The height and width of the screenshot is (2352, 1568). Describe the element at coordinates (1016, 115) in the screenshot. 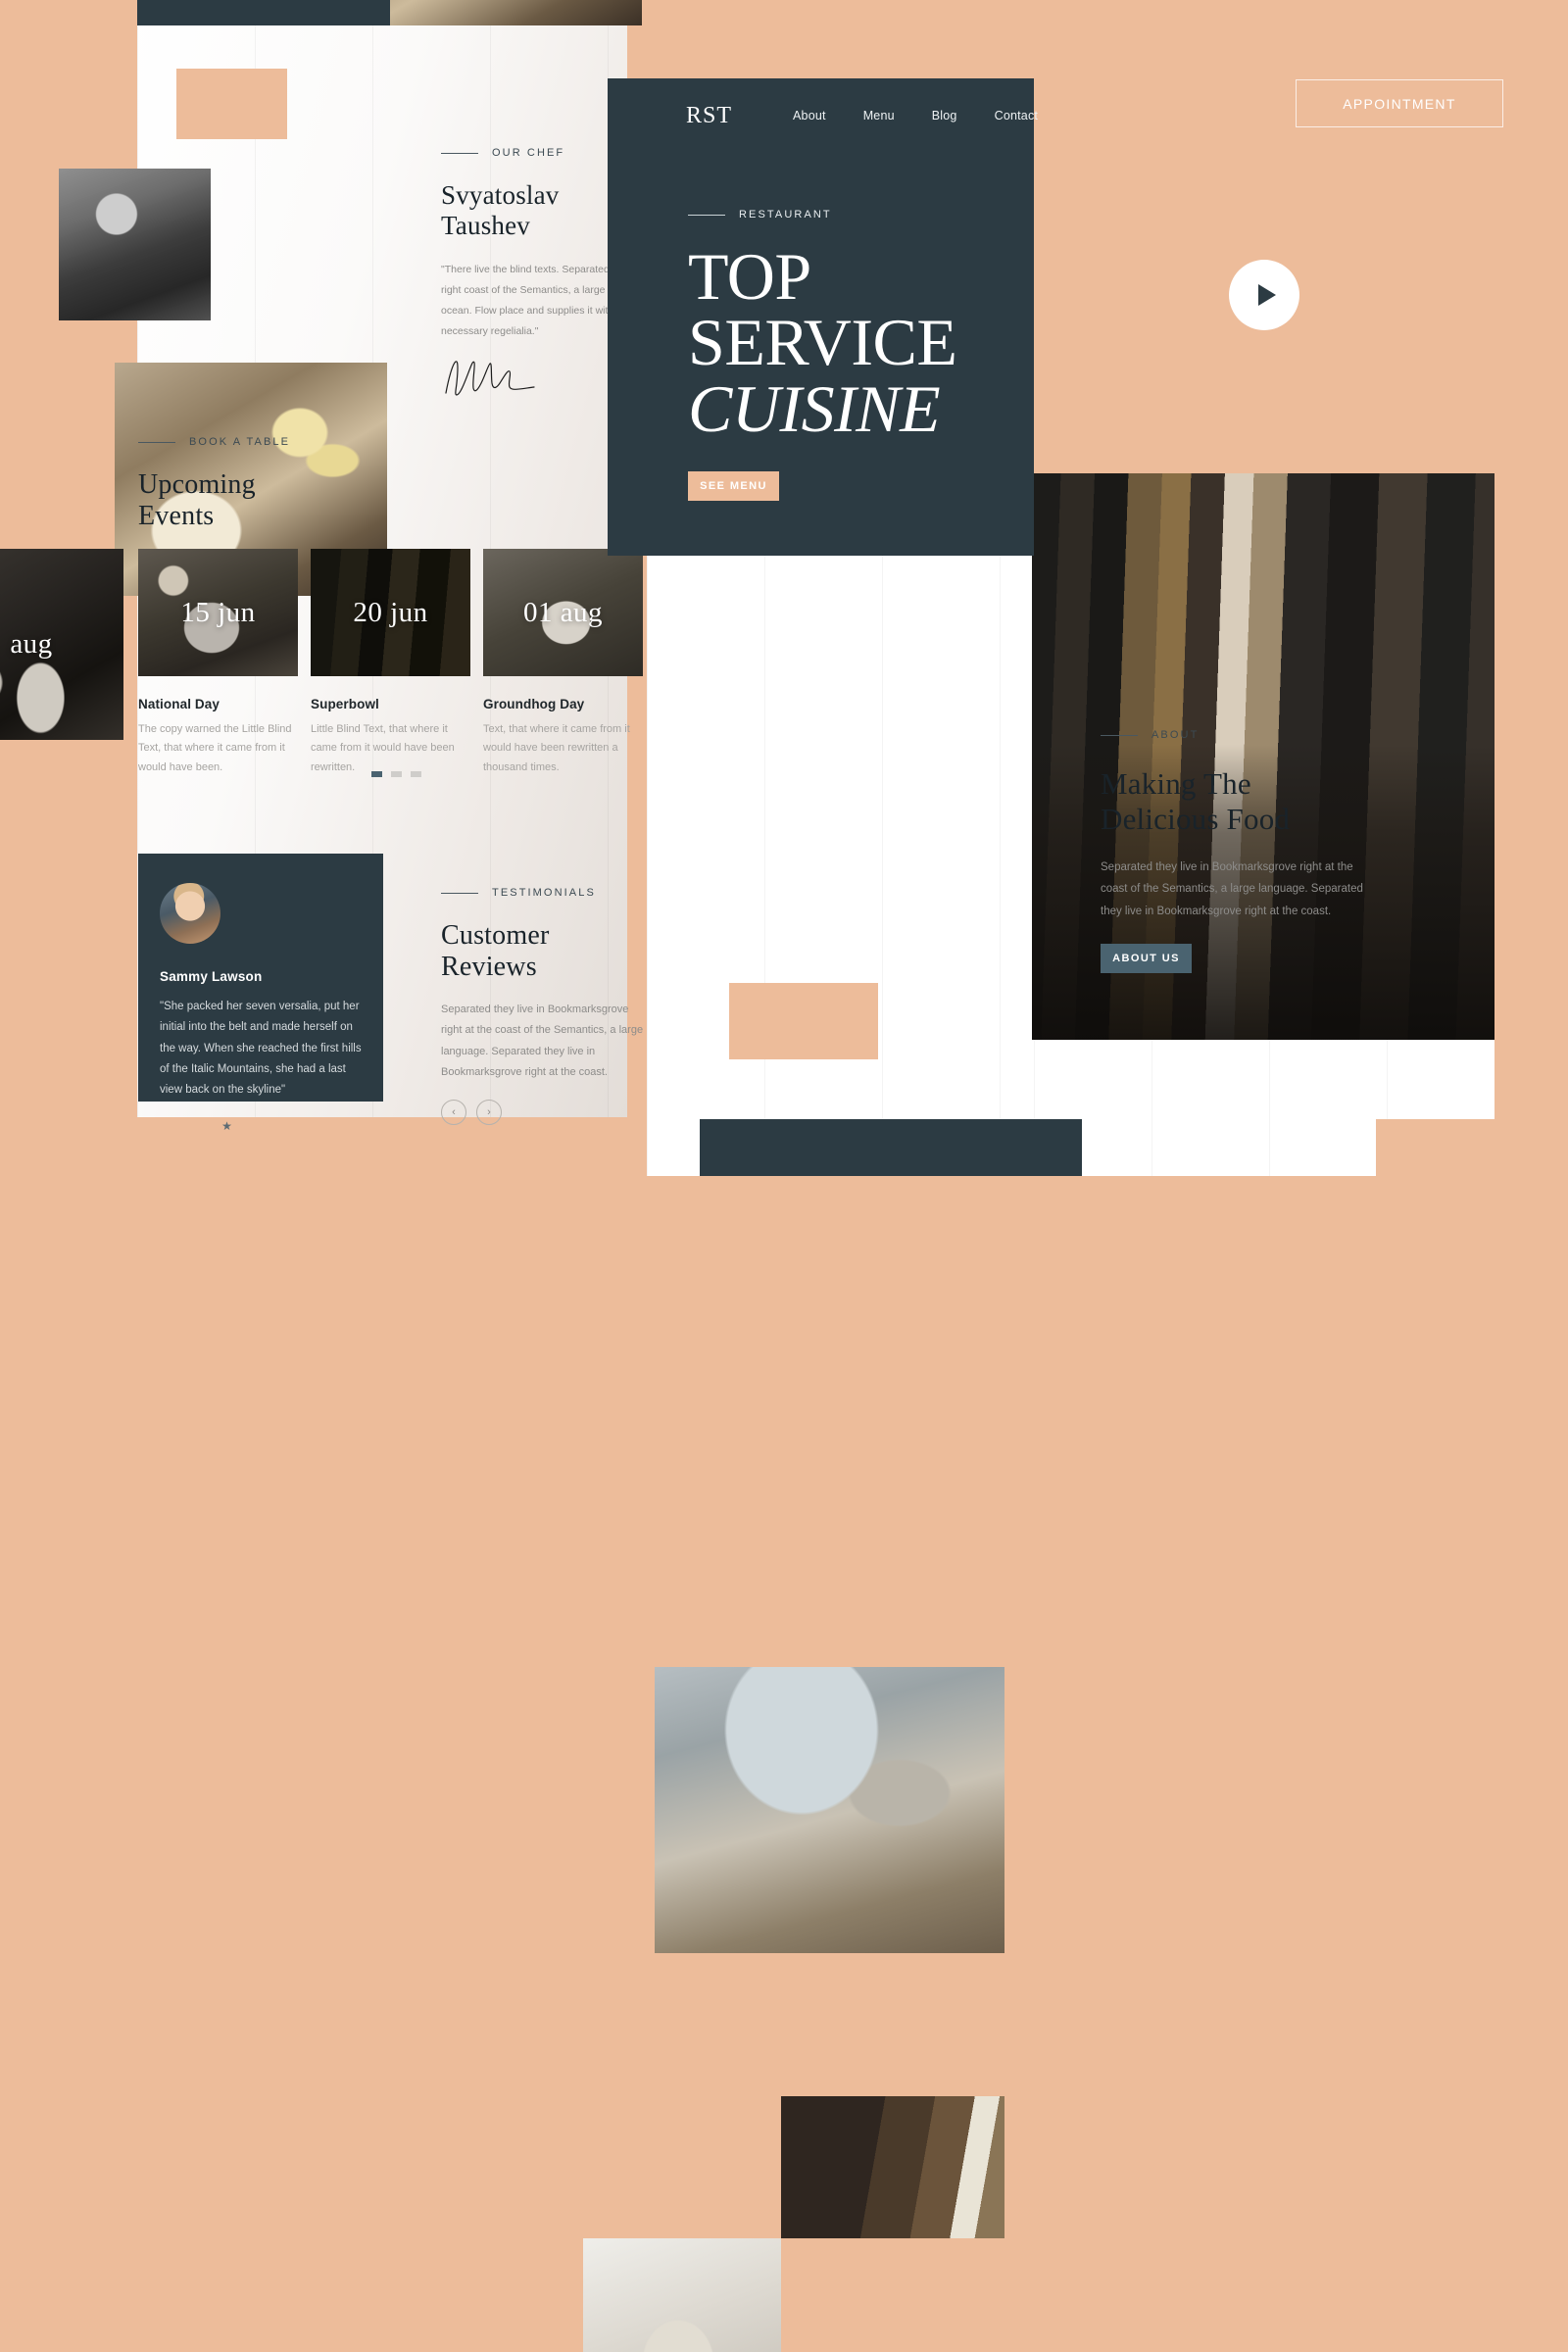

I see `nav-item-contact: Contact` at that location.